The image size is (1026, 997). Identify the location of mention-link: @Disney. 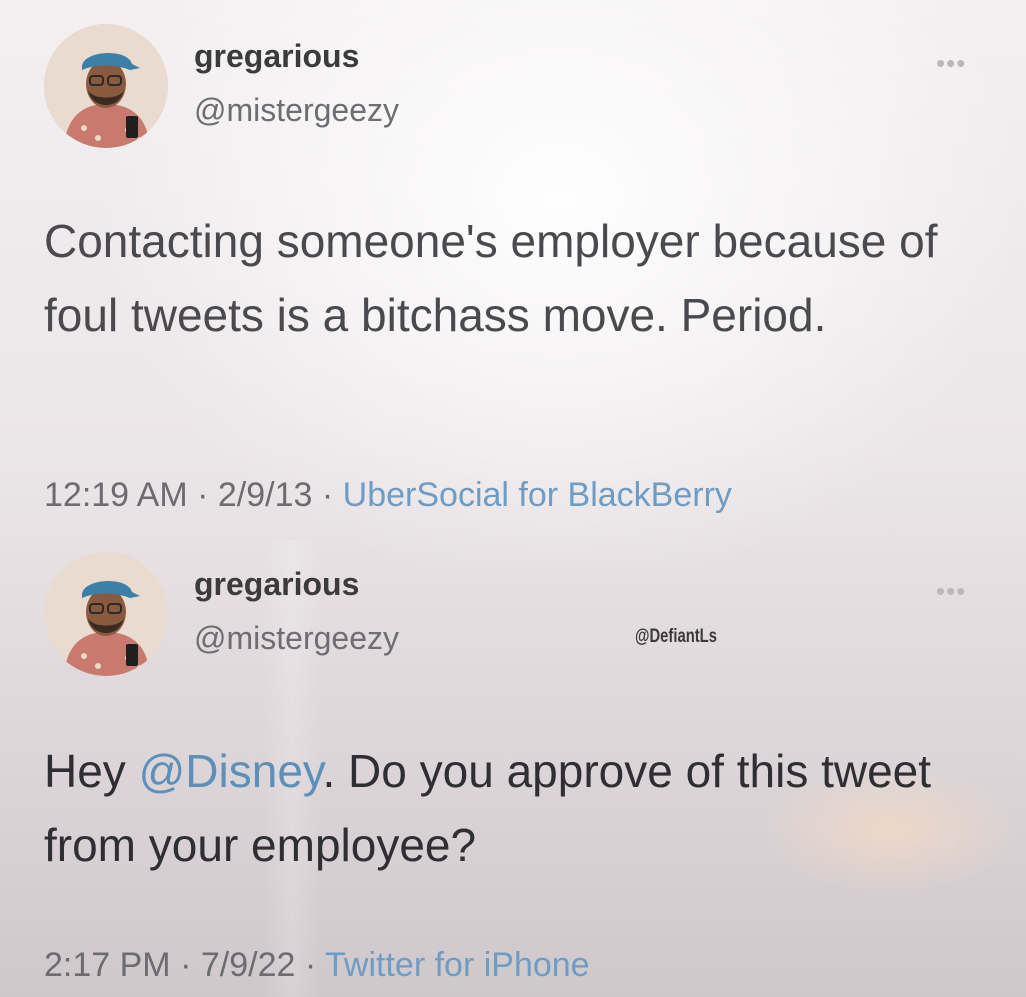
(231, 771).